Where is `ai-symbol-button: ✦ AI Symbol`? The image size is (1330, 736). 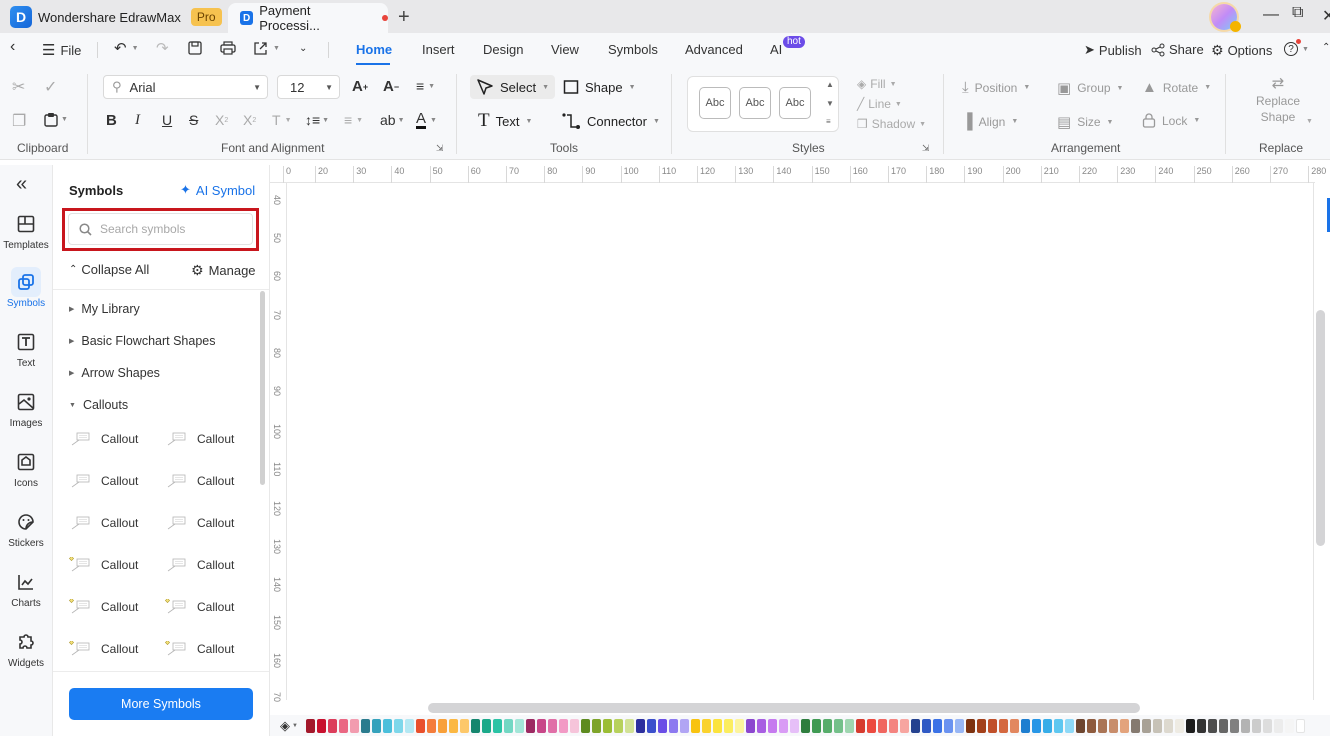
ai-symbol-button: ✦ AI Symbol is located at coordinates (217, 190).